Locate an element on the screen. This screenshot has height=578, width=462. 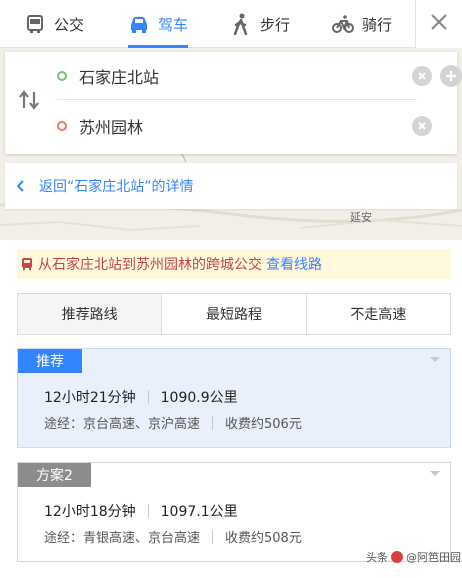
end-dot-icon is located at coordinates (62, 126).